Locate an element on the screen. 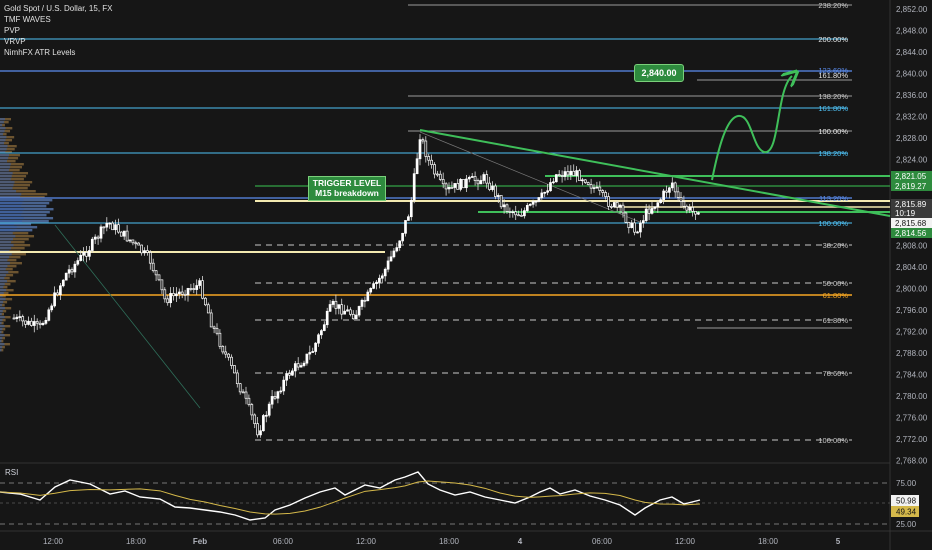 The image size is (932, 550). price-tick: 2,784.00 is located at coordinates (912, 375).